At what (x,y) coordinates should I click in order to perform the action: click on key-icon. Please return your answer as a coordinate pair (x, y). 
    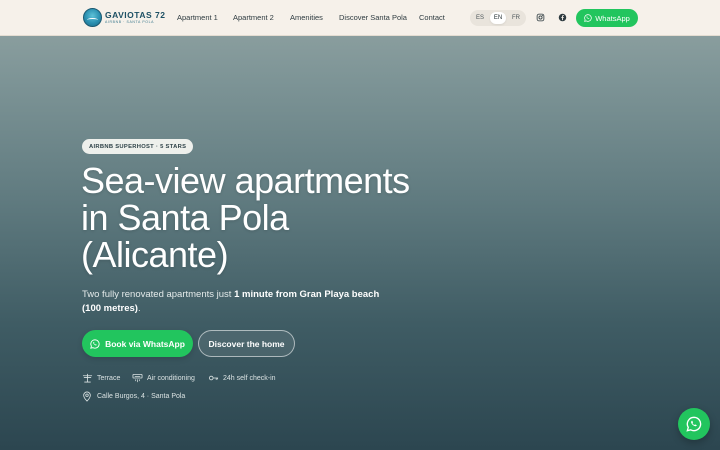
    Looking at the image, I should click on (214, 378).